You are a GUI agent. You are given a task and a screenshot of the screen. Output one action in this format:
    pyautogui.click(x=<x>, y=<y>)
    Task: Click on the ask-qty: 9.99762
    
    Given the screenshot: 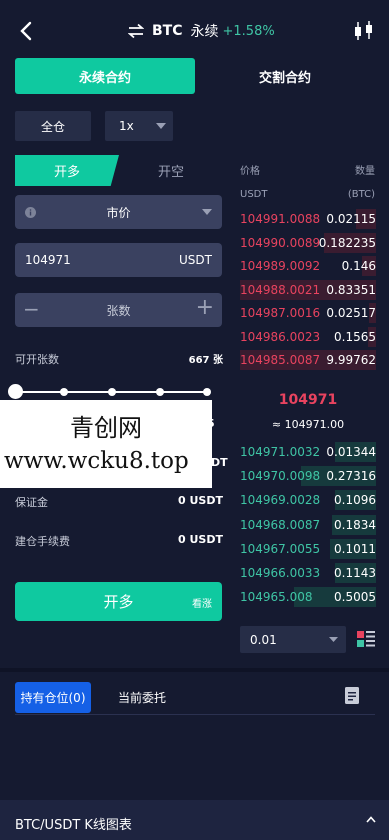 What is the action you would take?
    pyautogui.click(x=351, y=360)
    